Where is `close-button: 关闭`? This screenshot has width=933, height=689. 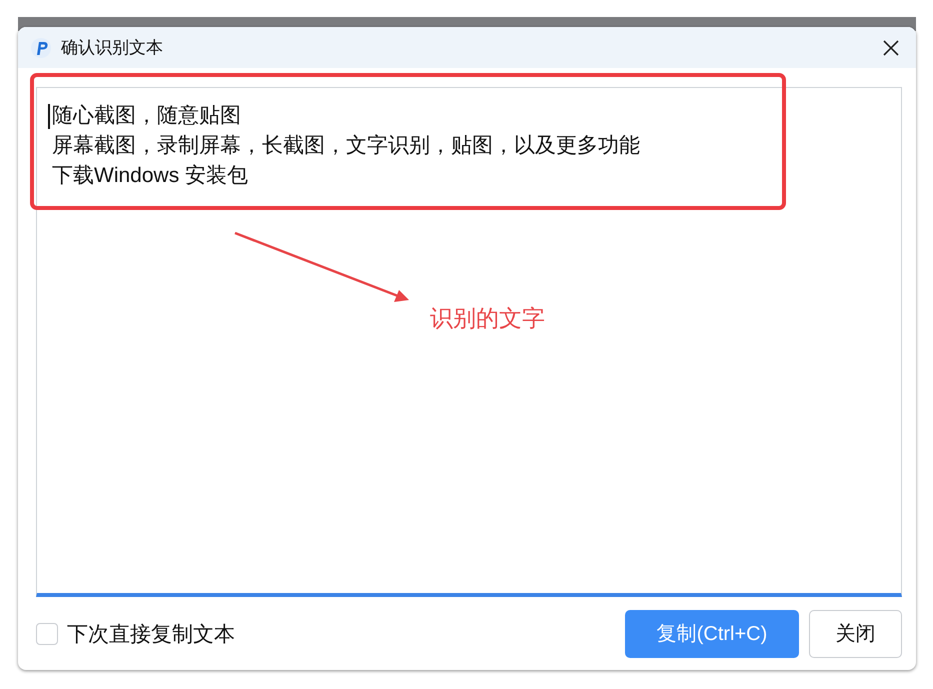 close-button: 关闭 is located at coordinates (855, 634).